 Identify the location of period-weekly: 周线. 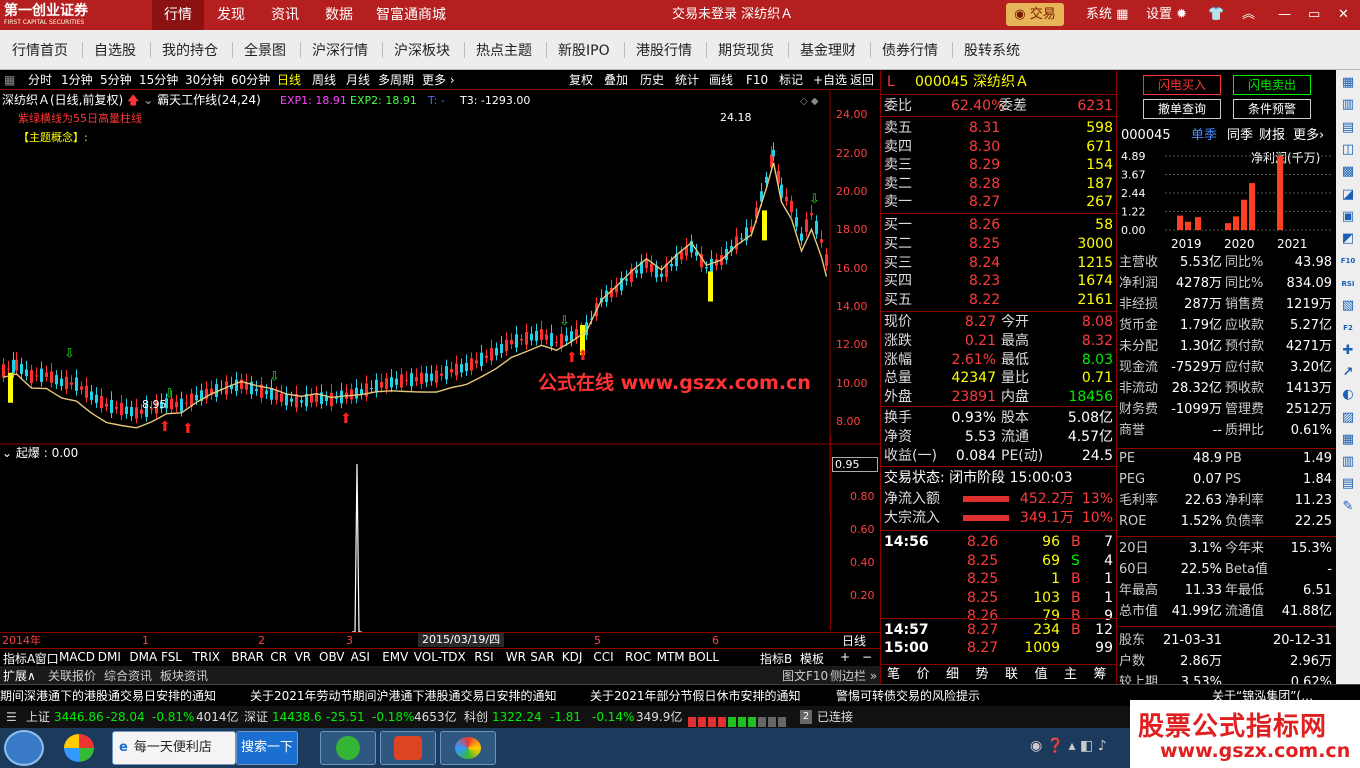
(324, 80).